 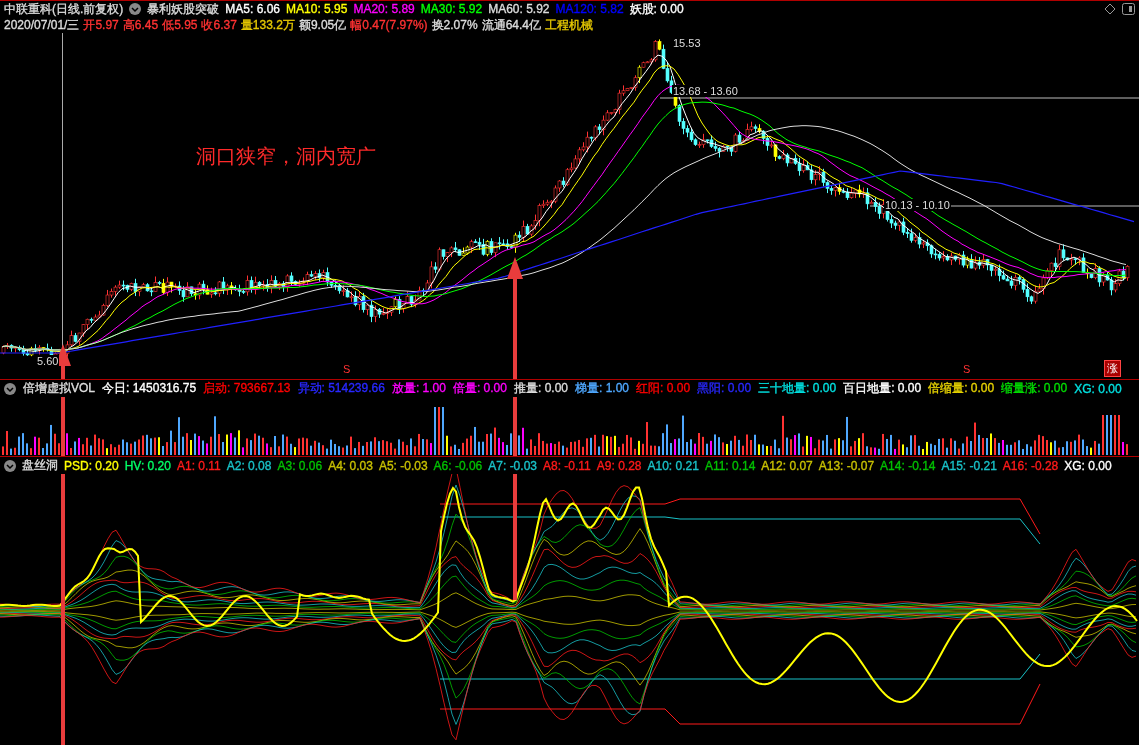 I want to click on ma-value: MA5: 6.06, so click(x=253, y=9).